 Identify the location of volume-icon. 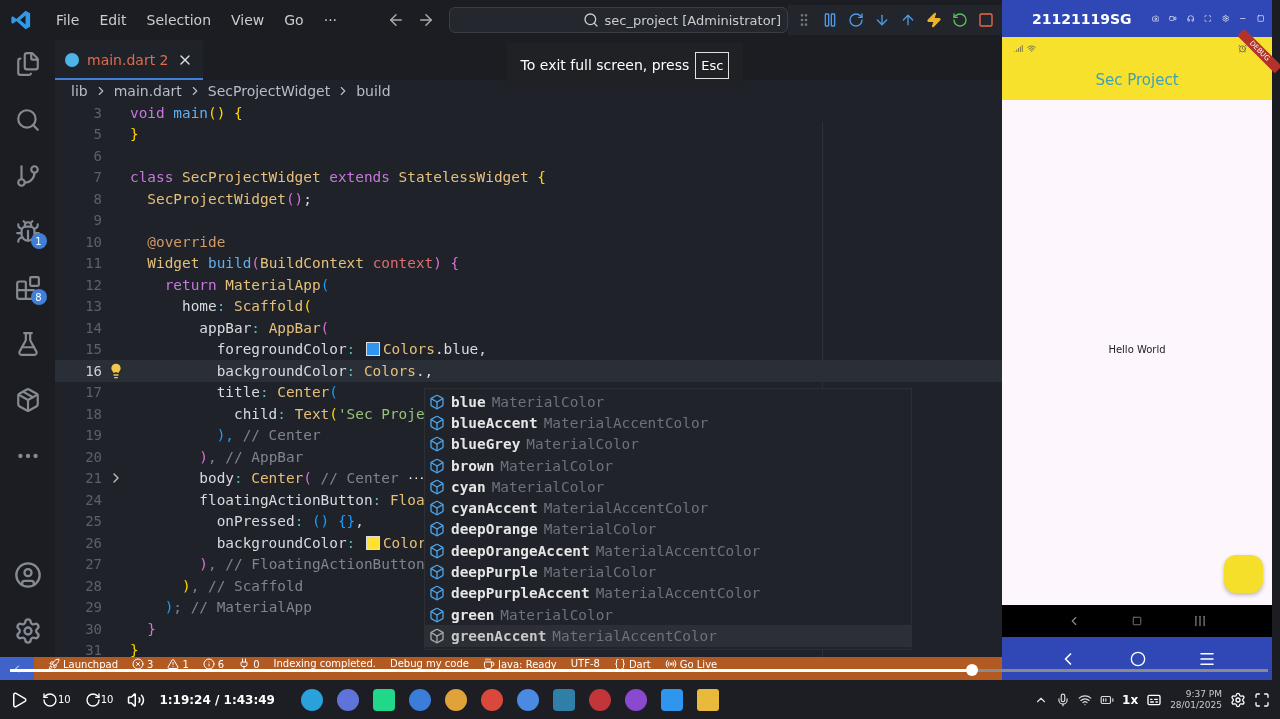
(136, 699).